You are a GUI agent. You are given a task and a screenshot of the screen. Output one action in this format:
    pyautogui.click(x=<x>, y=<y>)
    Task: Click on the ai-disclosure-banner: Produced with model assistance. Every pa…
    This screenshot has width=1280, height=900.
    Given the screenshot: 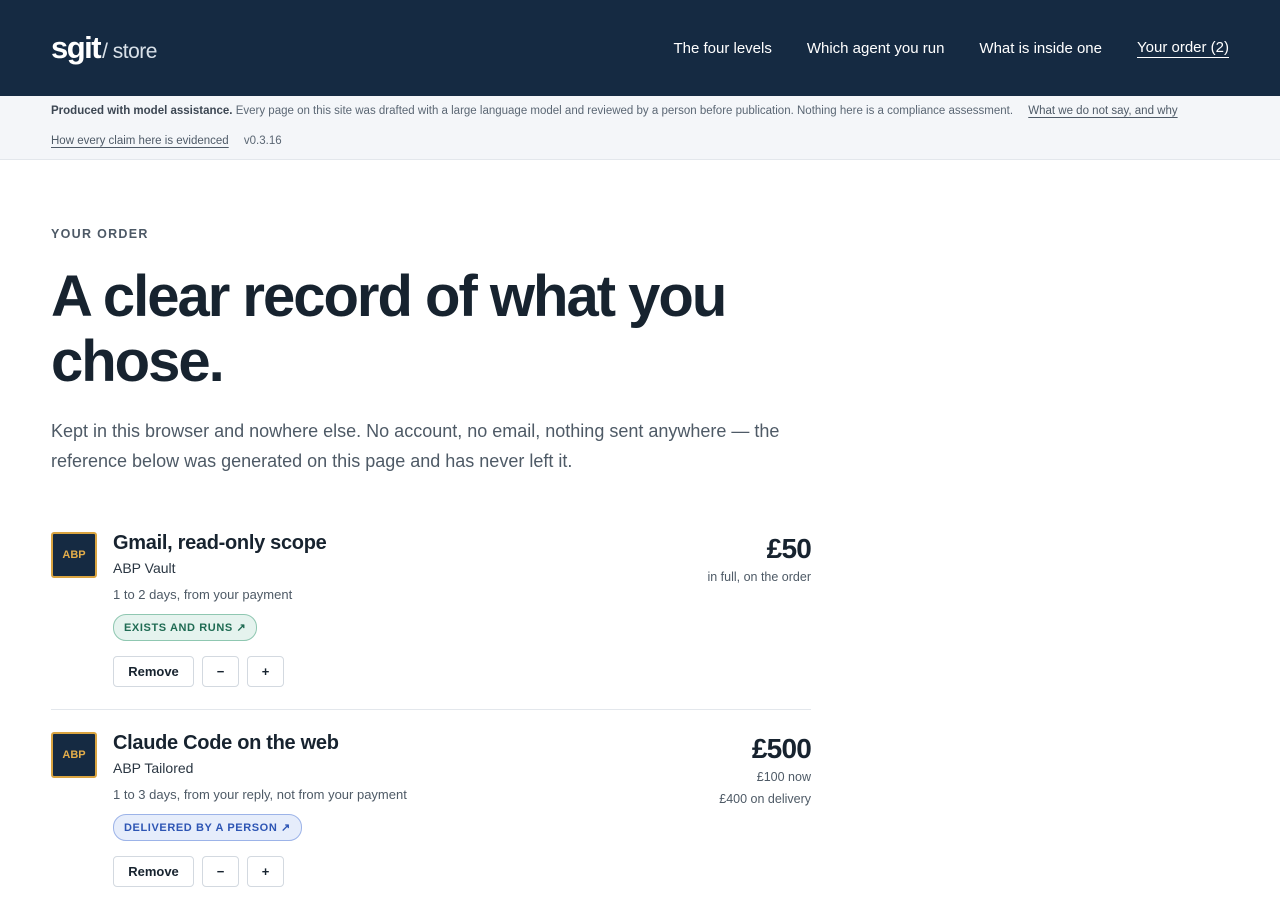 What is the action you would take?
    pyautogui.click(x=640, y=128)
    